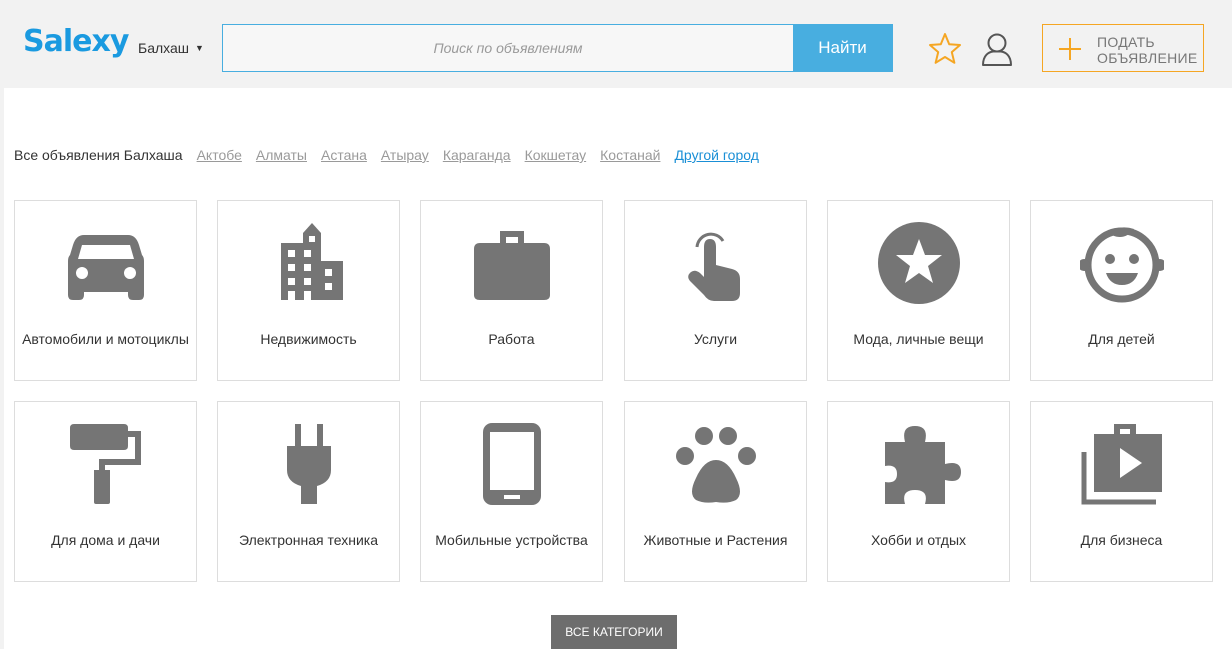 The height and width of the screenshot is (649, 1232). What do you see at coordinates (918, 540) in the screenshot?
I see `category-label: Хобби и отдых` at bounding box center [918, 540].